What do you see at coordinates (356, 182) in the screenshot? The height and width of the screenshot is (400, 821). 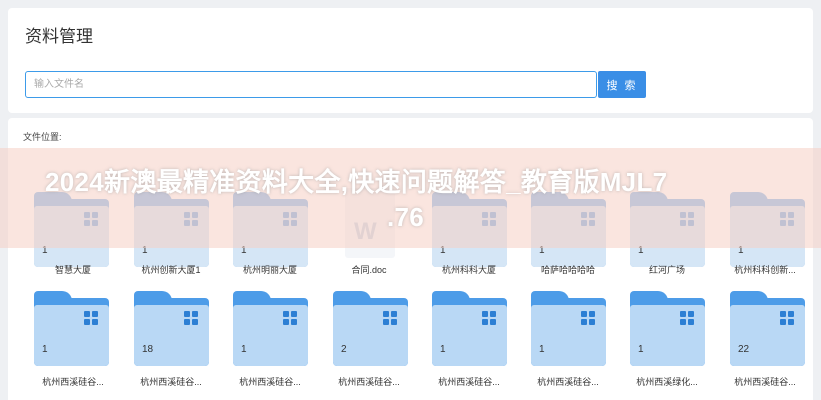 I see `overlay-title-line1: 2024新澳最精准资料大全,快速问题解答_教育版MJL7` at bounding box center [356, 182].